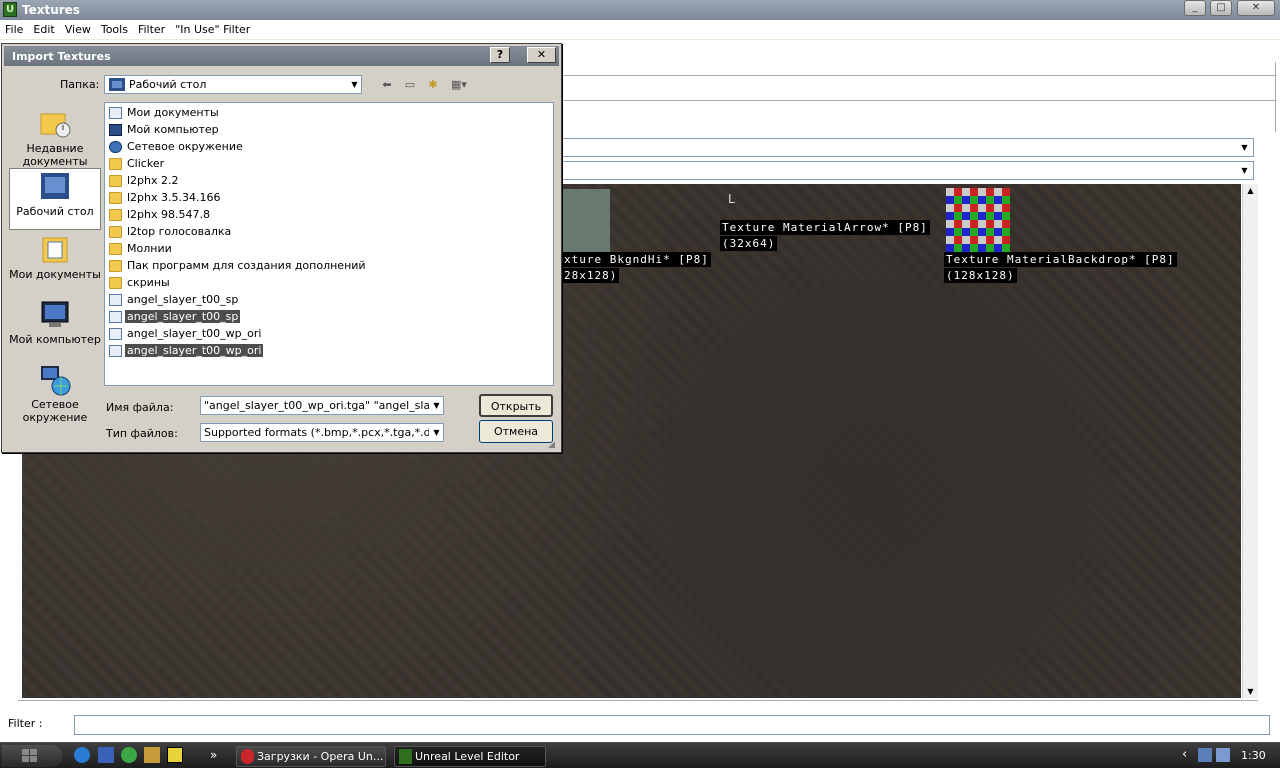  What do you see at coordinates (186, 334) in the screenshot?
I see `list-item: angel_slayer_t00_wp_ori` at bounding box center [186, 334].